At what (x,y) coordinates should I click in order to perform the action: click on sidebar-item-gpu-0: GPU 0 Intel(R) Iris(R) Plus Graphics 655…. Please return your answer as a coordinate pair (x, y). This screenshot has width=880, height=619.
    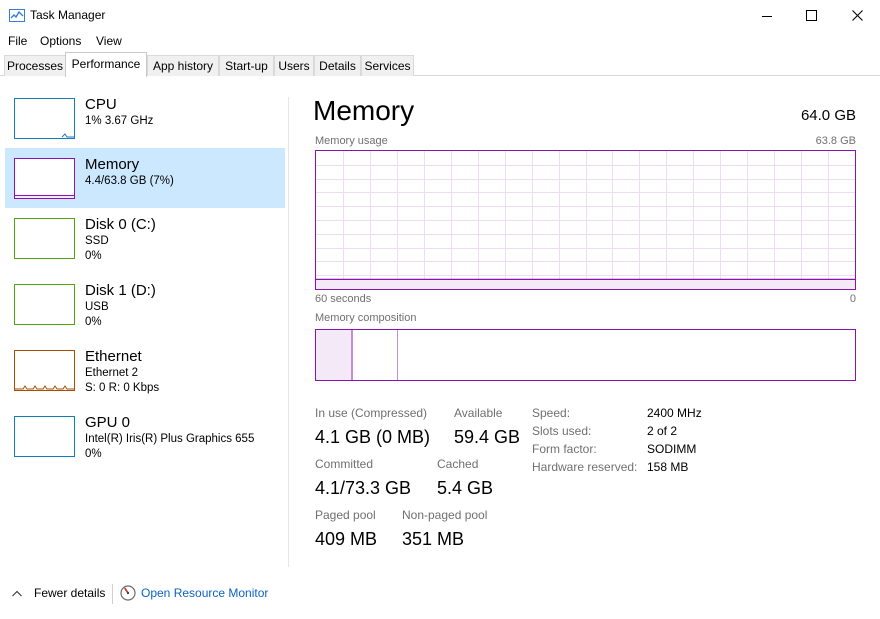
    Looking at the image, I should click on (145, 436).